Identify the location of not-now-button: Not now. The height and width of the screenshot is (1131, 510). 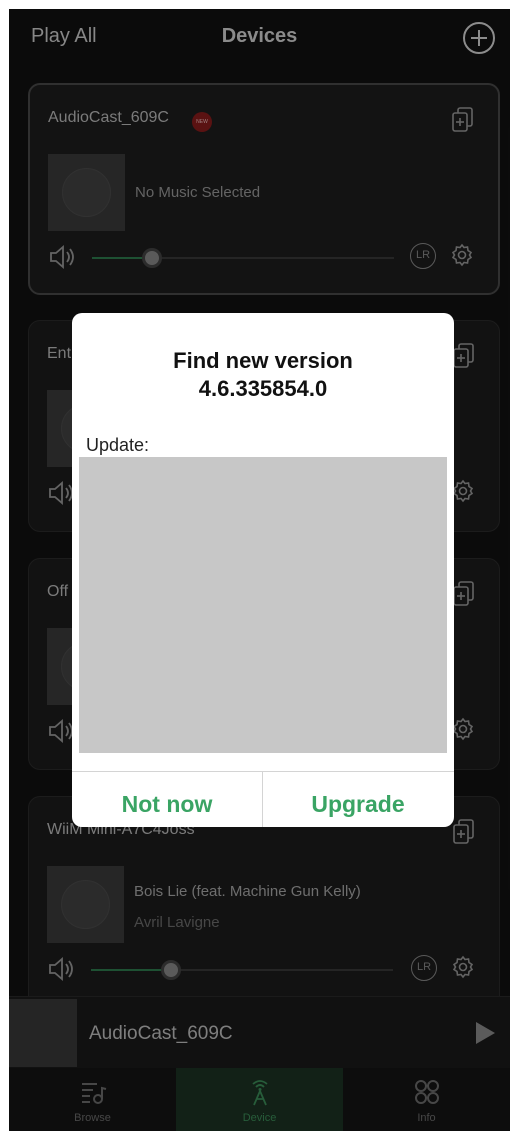
(167, 799).